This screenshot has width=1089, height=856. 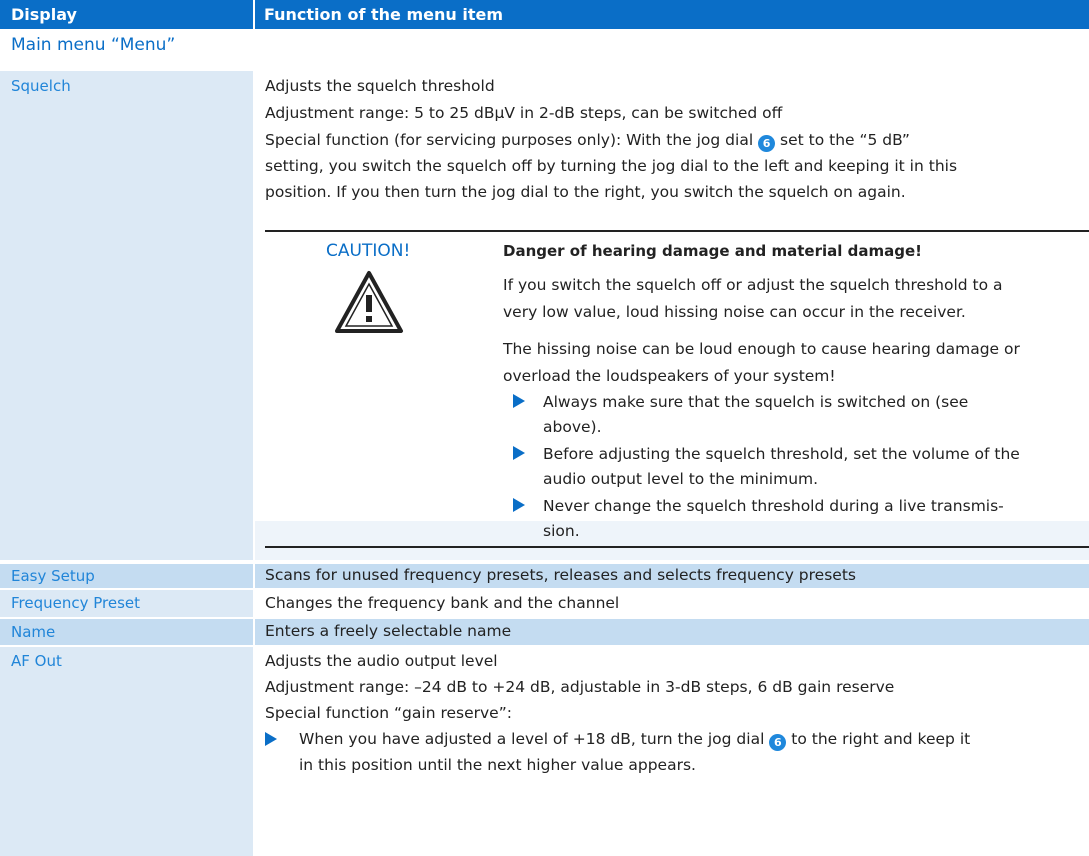 What do you see at coordinates (388, 713) in the screenshot?
I see `af-out-line3: Special function “gain reserve”:` at bounding box center [388, 713].